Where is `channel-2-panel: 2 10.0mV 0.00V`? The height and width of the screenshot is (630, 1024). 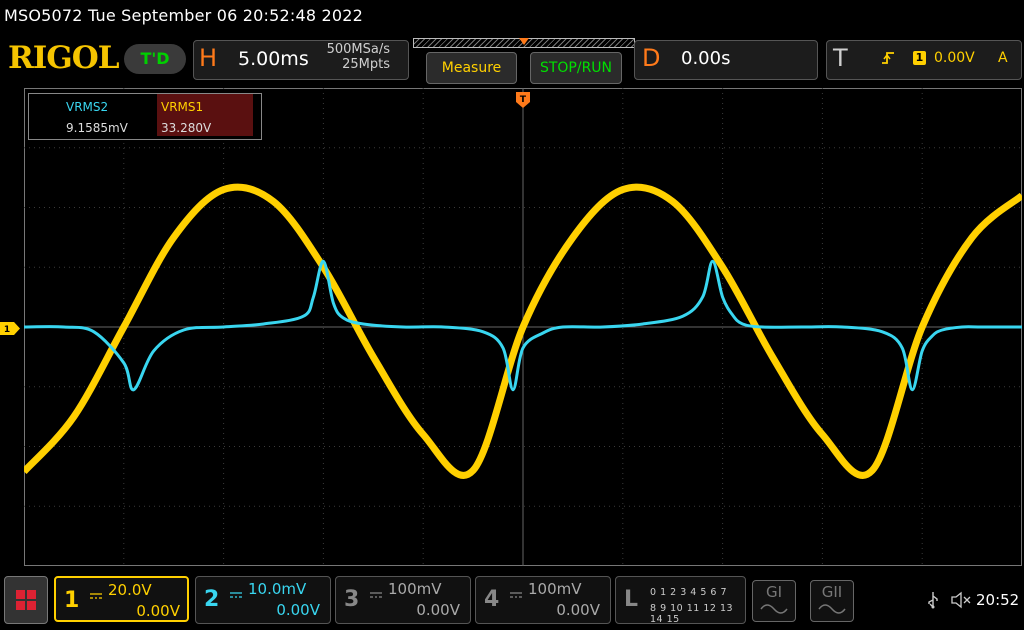 channel-2-panel: 2 10.0mV 0.00V is located at coordinates (263, 600).